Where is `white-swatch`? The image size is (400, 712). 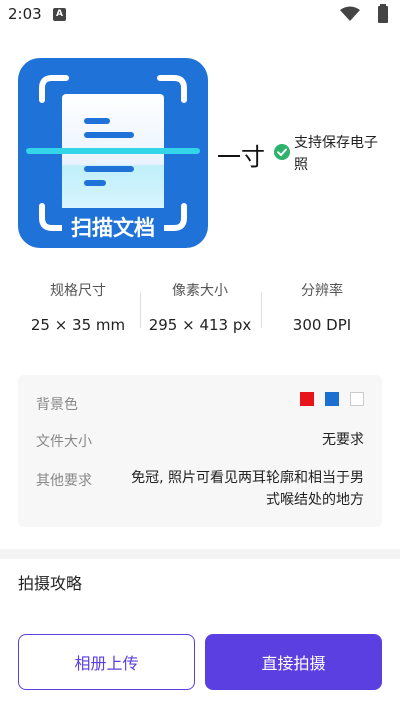
white-swatch is located at coordinates (357, 399).